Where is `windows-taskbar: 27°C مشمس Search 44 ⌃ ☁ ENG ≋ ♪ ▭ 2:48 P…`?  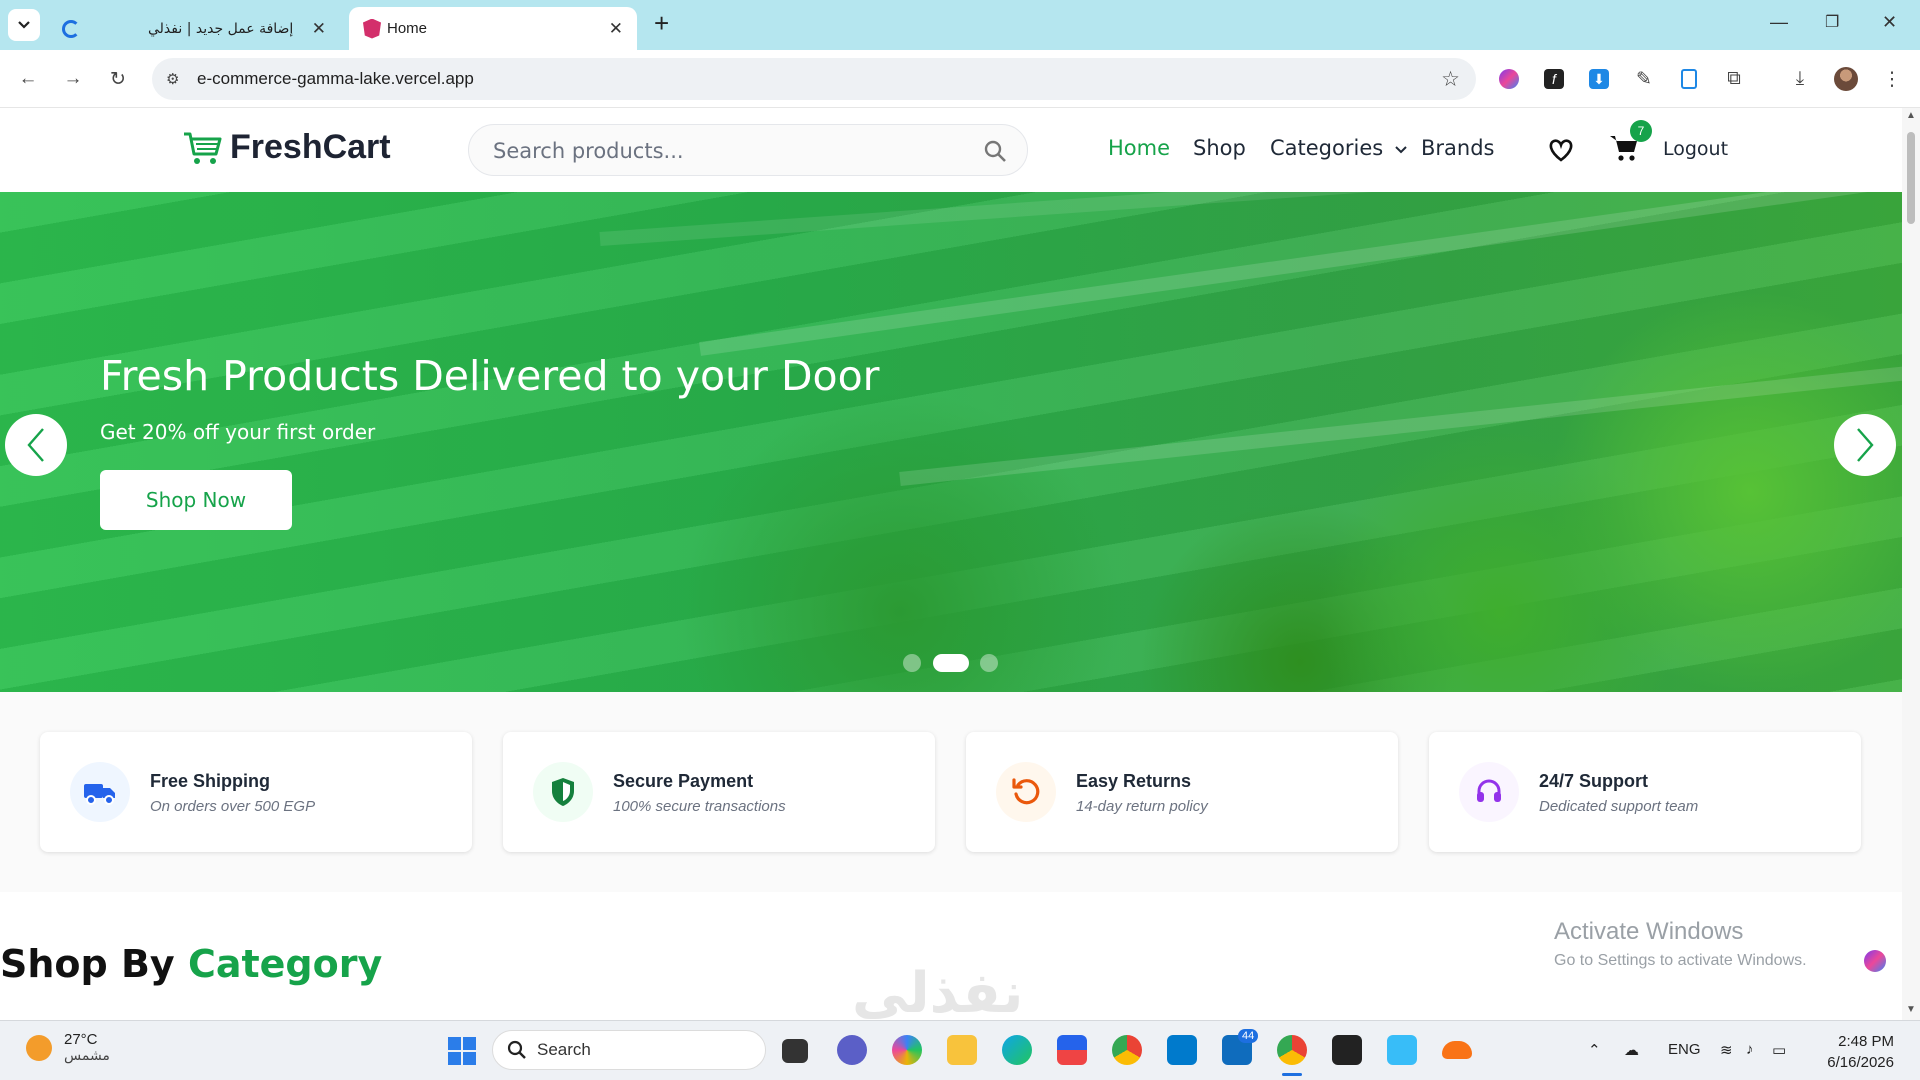
windows-taskbar: 27°C مشمس Search 44 ⌃ ☁ ENG ≋ ♪ ▭ 2:48 P… is located at coordinates (960, 1050).